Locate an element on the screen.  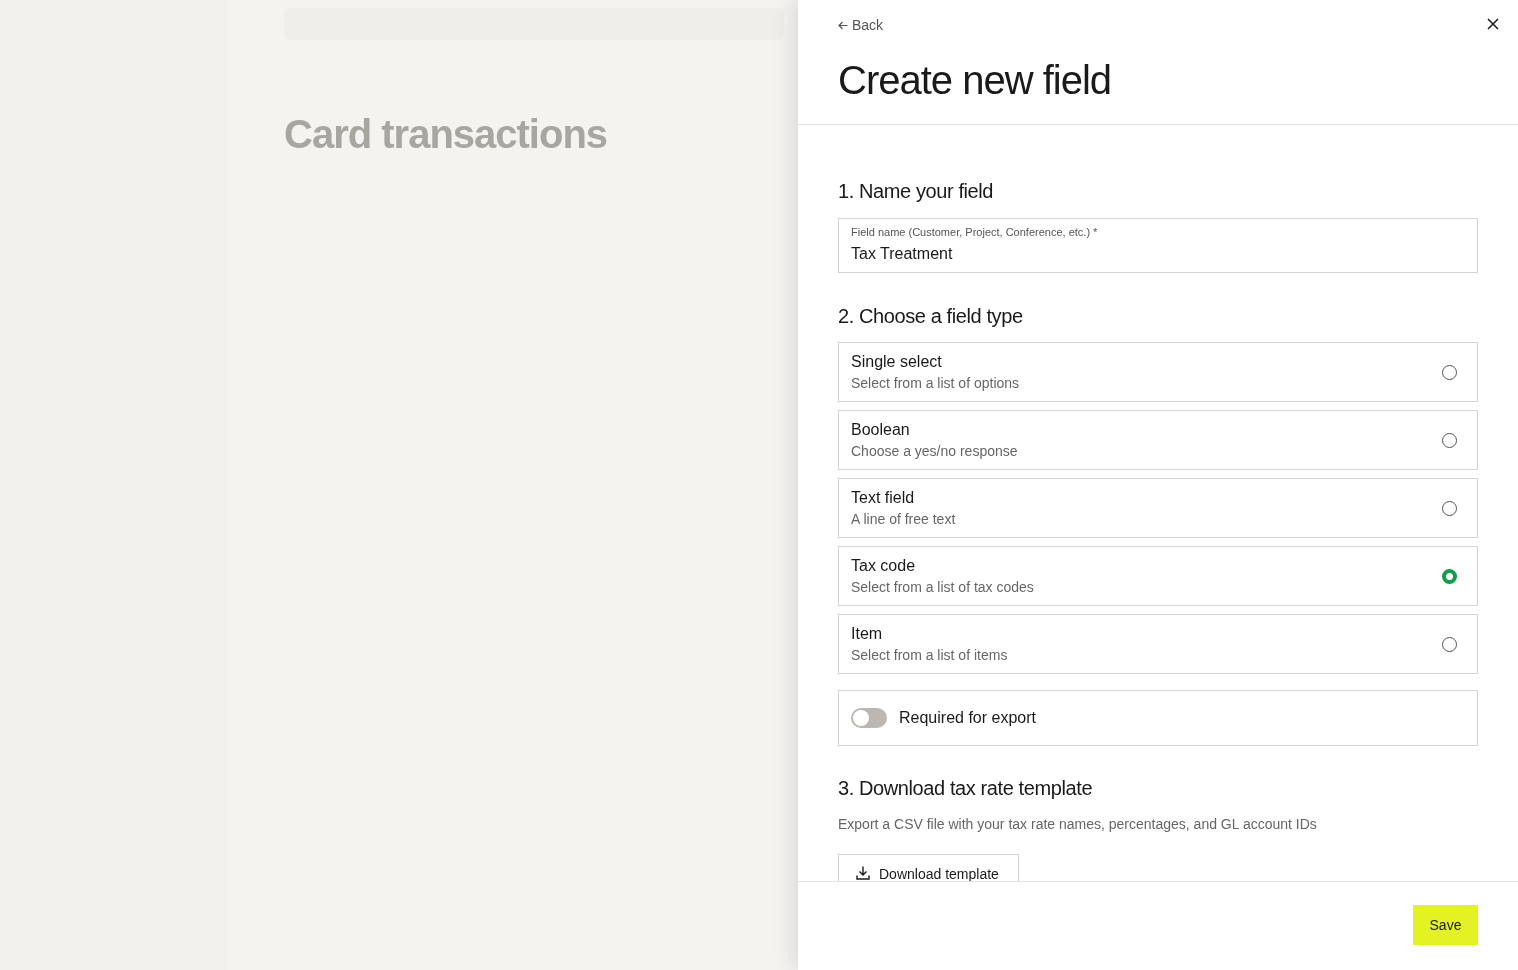
option-description: Choose a yes/no response is located at coordinates (934, 451).